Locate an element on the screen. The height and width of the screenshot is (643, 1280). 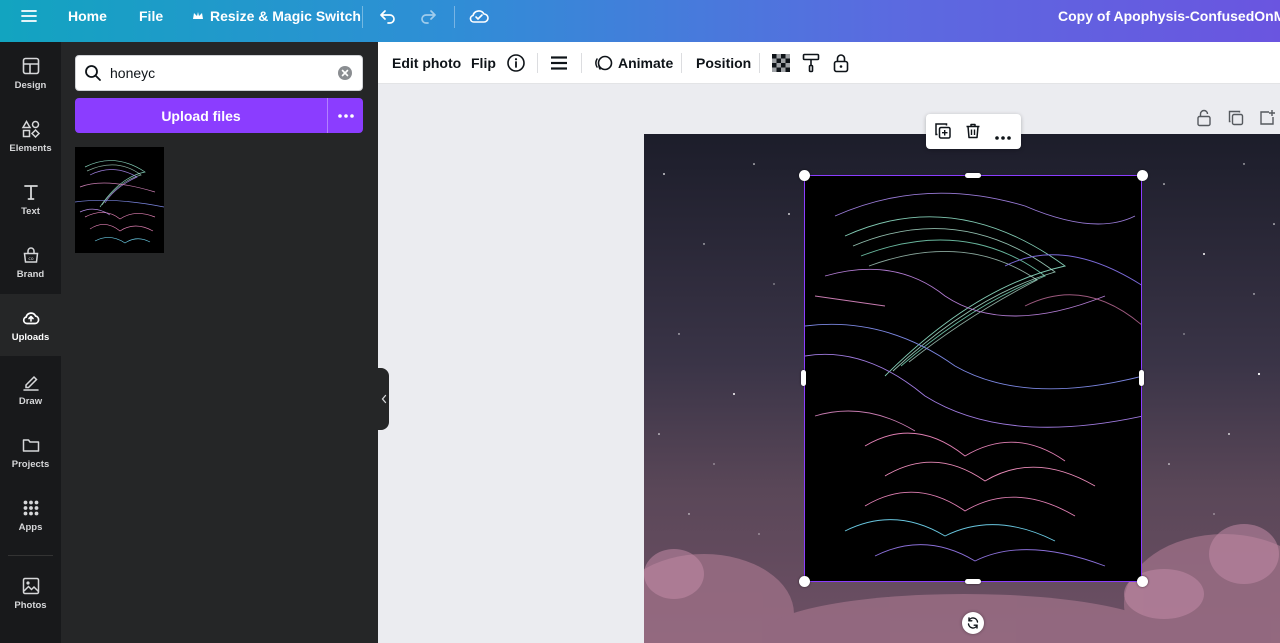
line-weight-icon is located at coordinates (559, 63).